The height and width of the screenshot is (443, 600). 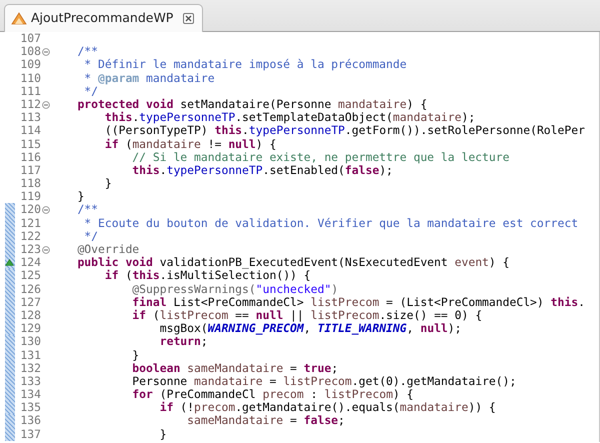 I want to click on code-line: @SuppressWarnings("unchecked"), so click(x=235, y=289).